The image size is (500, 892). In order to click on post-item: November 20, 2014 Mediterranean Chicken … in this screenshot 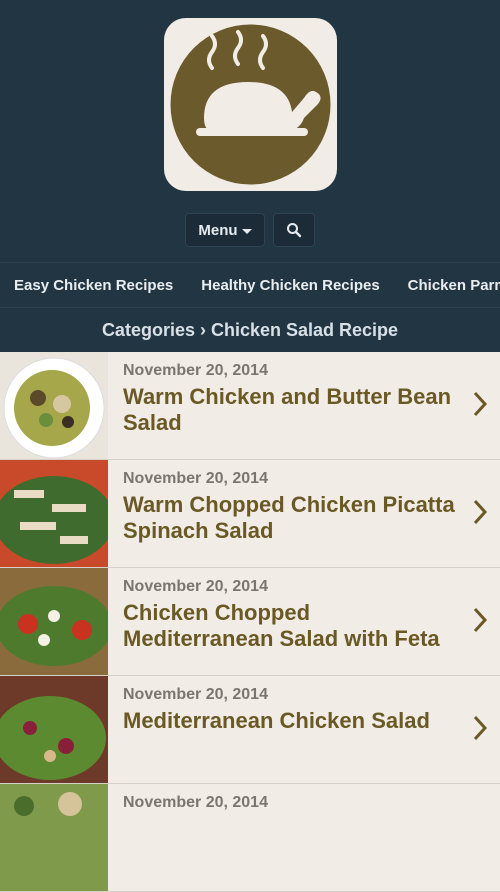, I will do `click(250, 730)`.